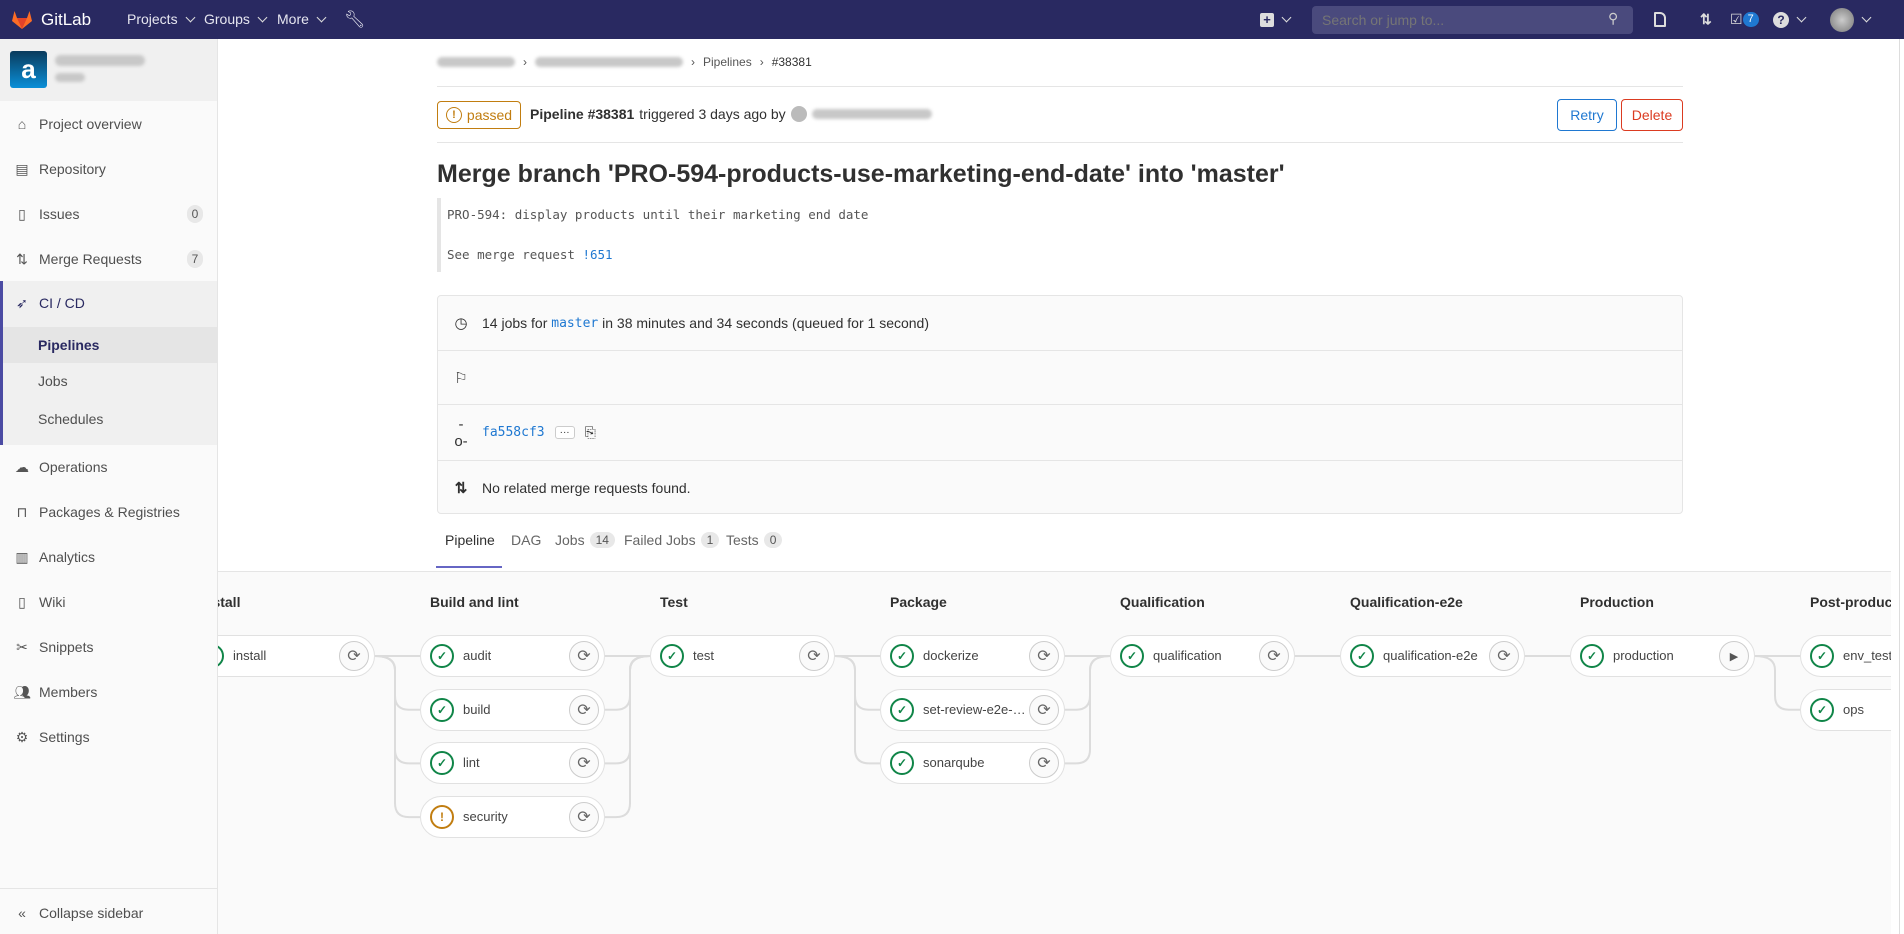 This screenshot has height=934, width=1904. Describe the element at coordinates (513, 432) in the screenshot. I see `commit-sha-link: fa558cf3` at that location.